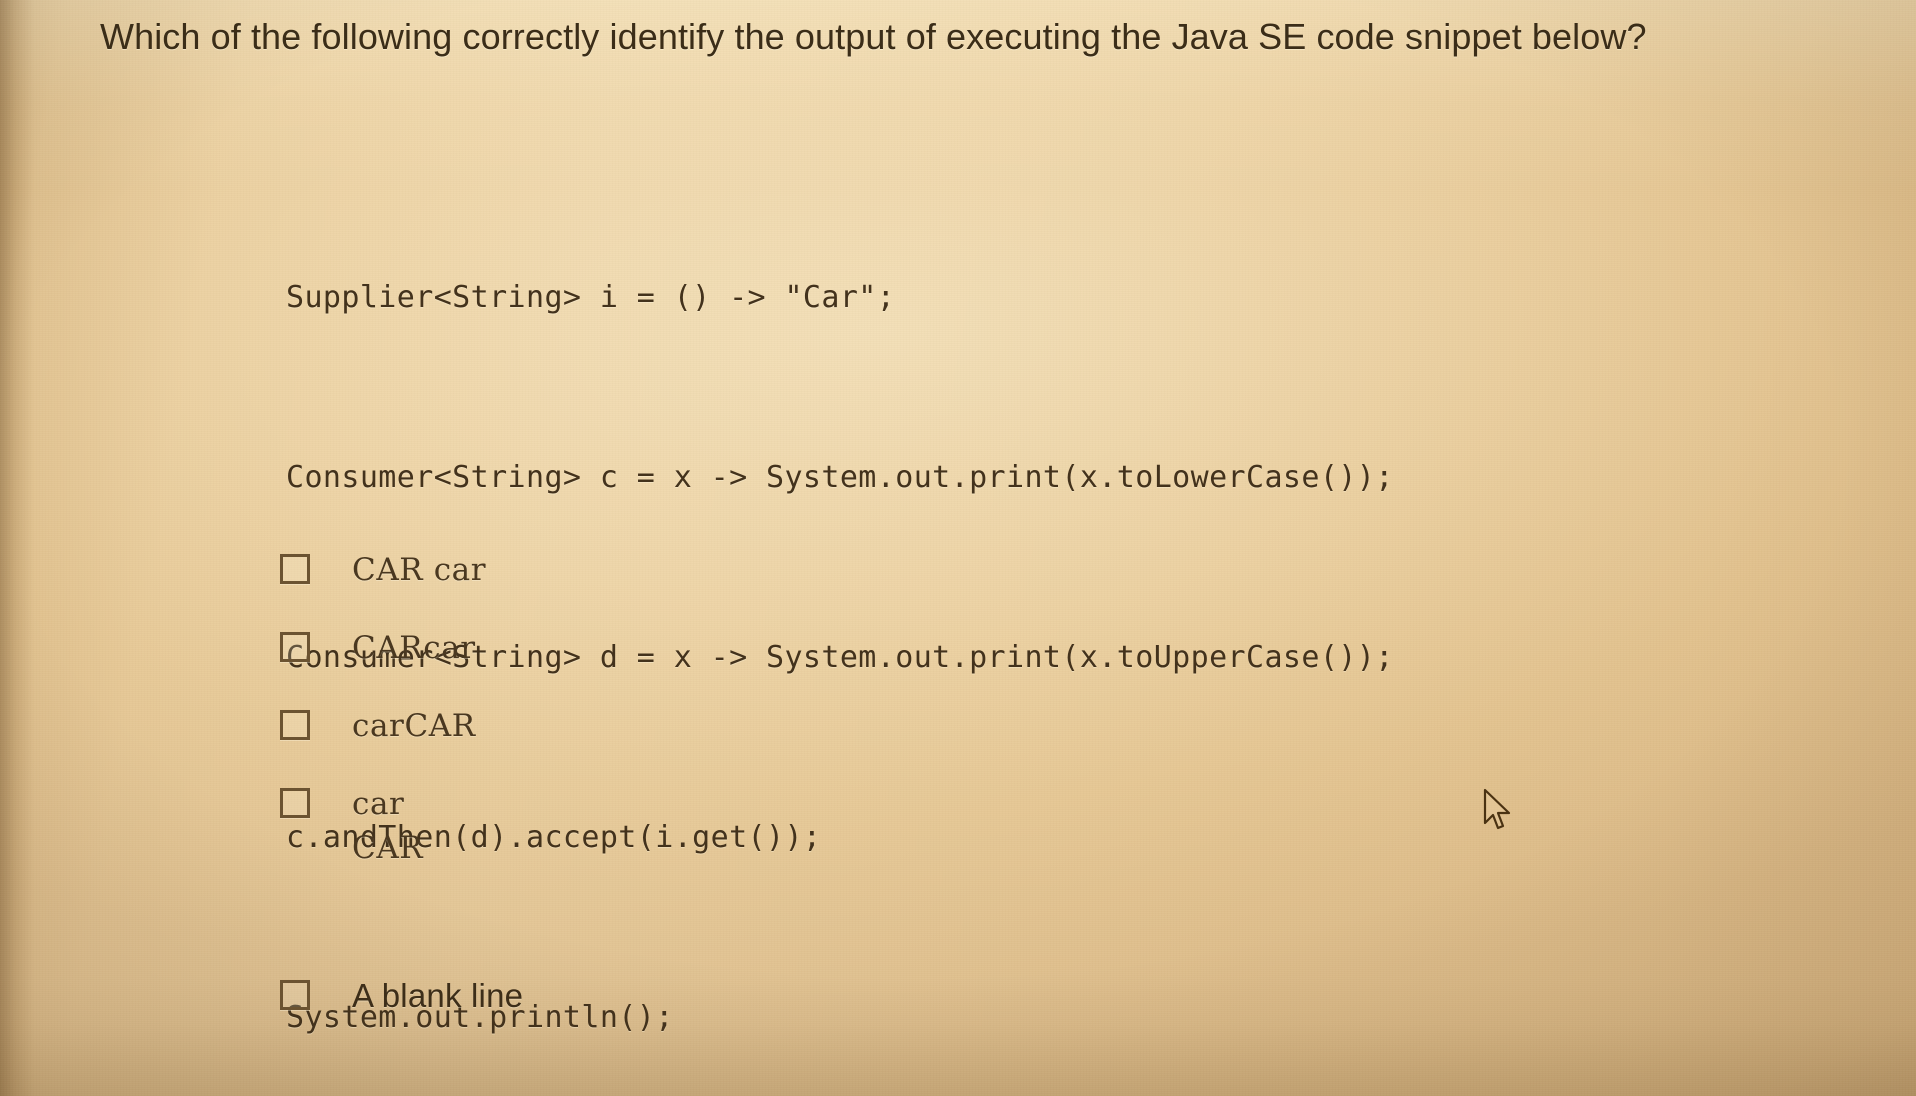 Image resolution: width=1916 pixels, height=1096 pixels. What do you see at coordinates (414, 648) in the screenshot?
I see `option-label: CARcar` at bounding box center [414, 648].